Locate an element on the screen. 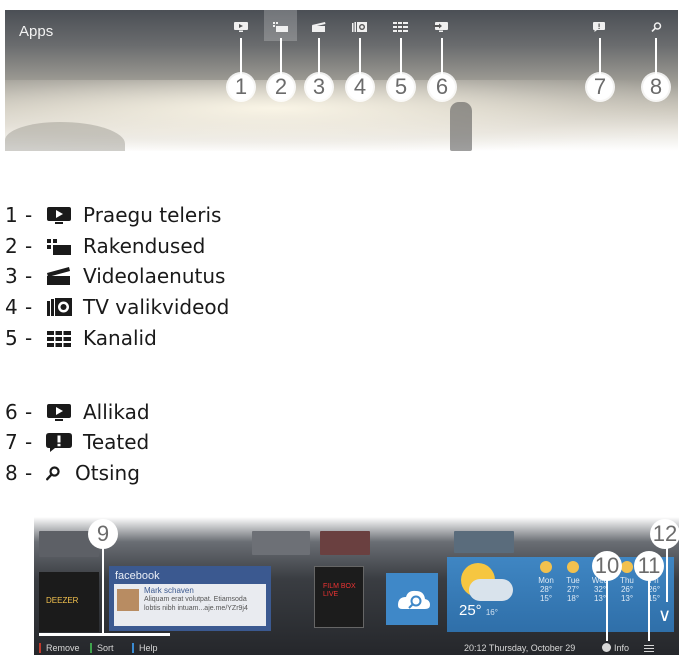 This screenshot has height=655, width=683. source-icon is located at coordinates (440, 27).